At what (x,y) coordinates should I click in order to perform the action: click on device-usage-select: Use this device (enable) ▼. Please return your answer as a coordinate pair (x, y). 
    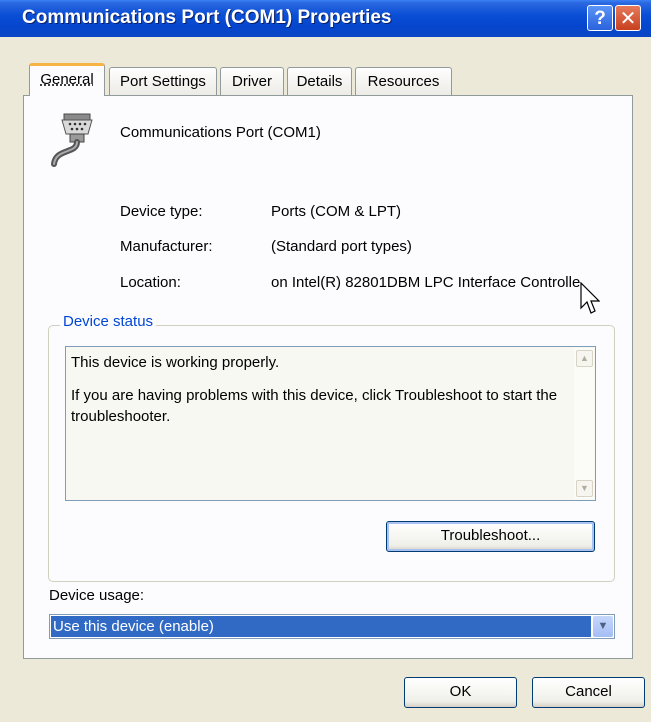
    Looking at the image, I should click on (332, 626).